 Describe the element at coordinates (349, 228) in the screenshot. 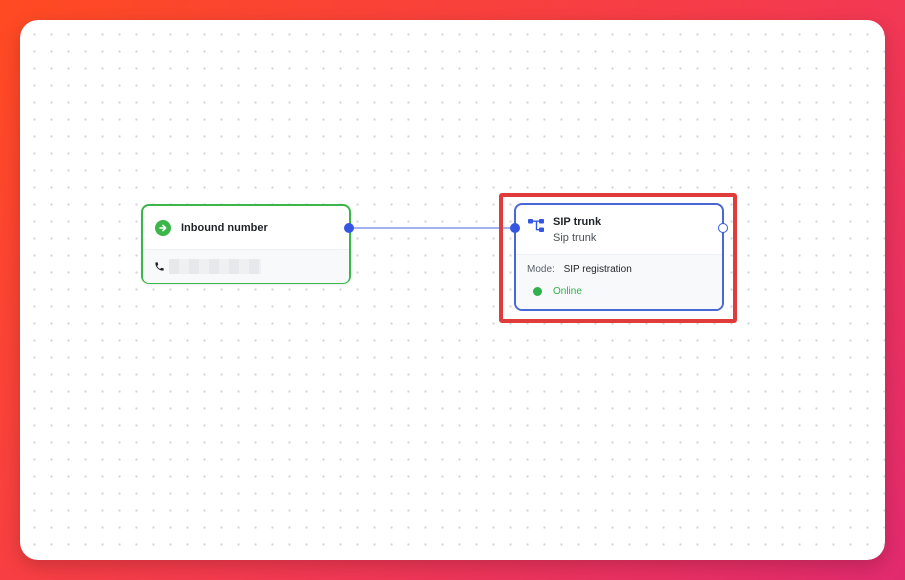

I see `inbound-output-handle` at that location.